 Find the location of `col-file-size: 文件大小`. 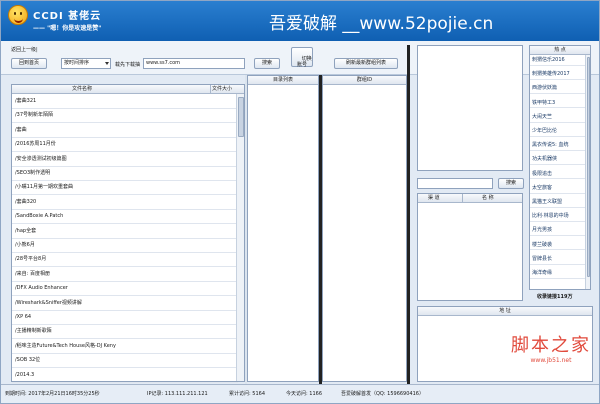

col-file-size: 文件大小 is located at coordinates (222, 89).